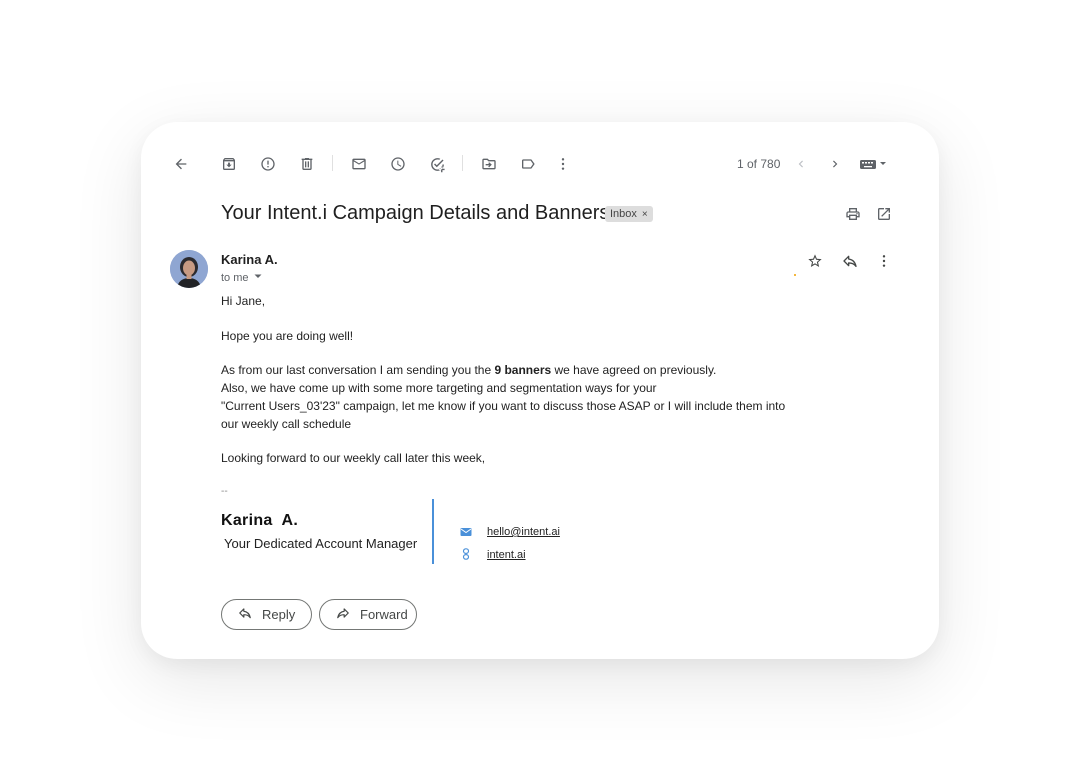  What do you see at coordinates (343, 614) in the screenshot?
I see `forward-arrow-icon` at bounding box center [343, 614].